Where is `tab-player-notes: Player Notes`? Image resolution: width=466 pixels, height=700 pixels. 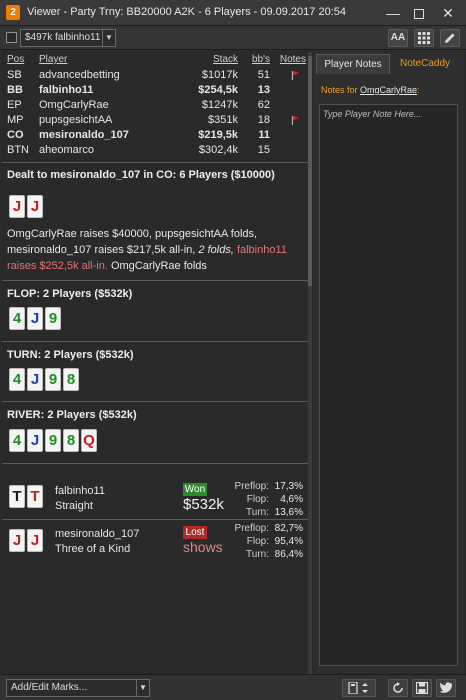 tab-player-notes: Player Notes is located at coordinates (353, 64).